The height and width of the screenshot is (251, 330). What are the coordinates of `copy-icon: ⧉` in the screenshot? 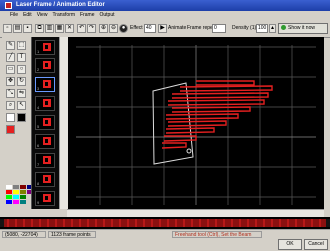 It's located at (39, 28).